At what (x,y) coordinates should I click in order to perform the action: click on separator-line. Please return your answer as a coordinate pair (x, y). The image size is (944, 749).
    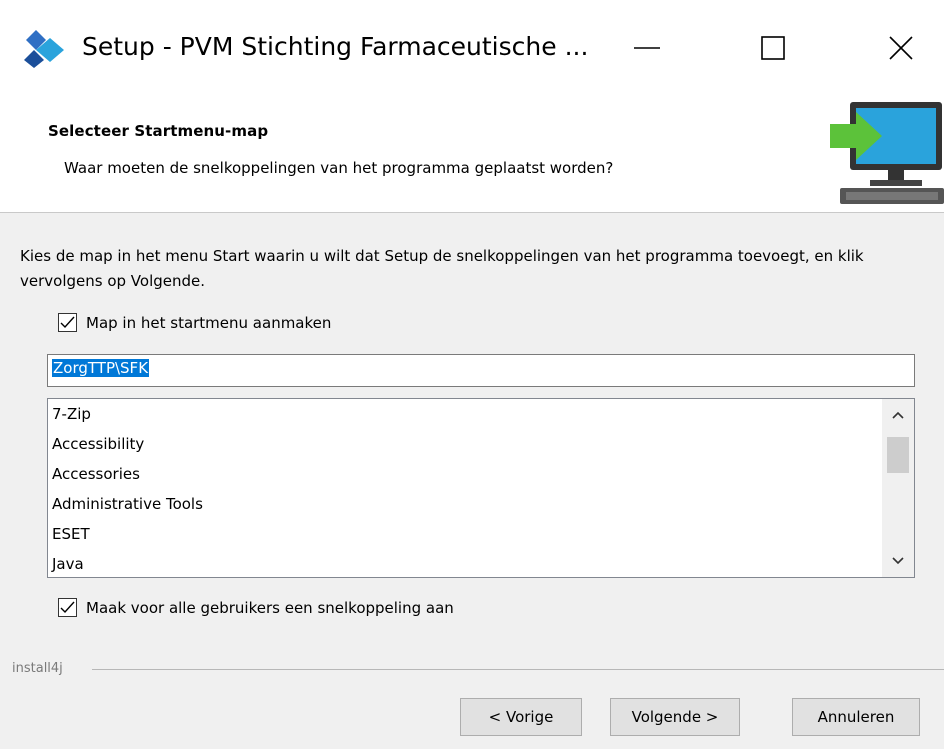
    Looking at the image, I should click on (518, 669).